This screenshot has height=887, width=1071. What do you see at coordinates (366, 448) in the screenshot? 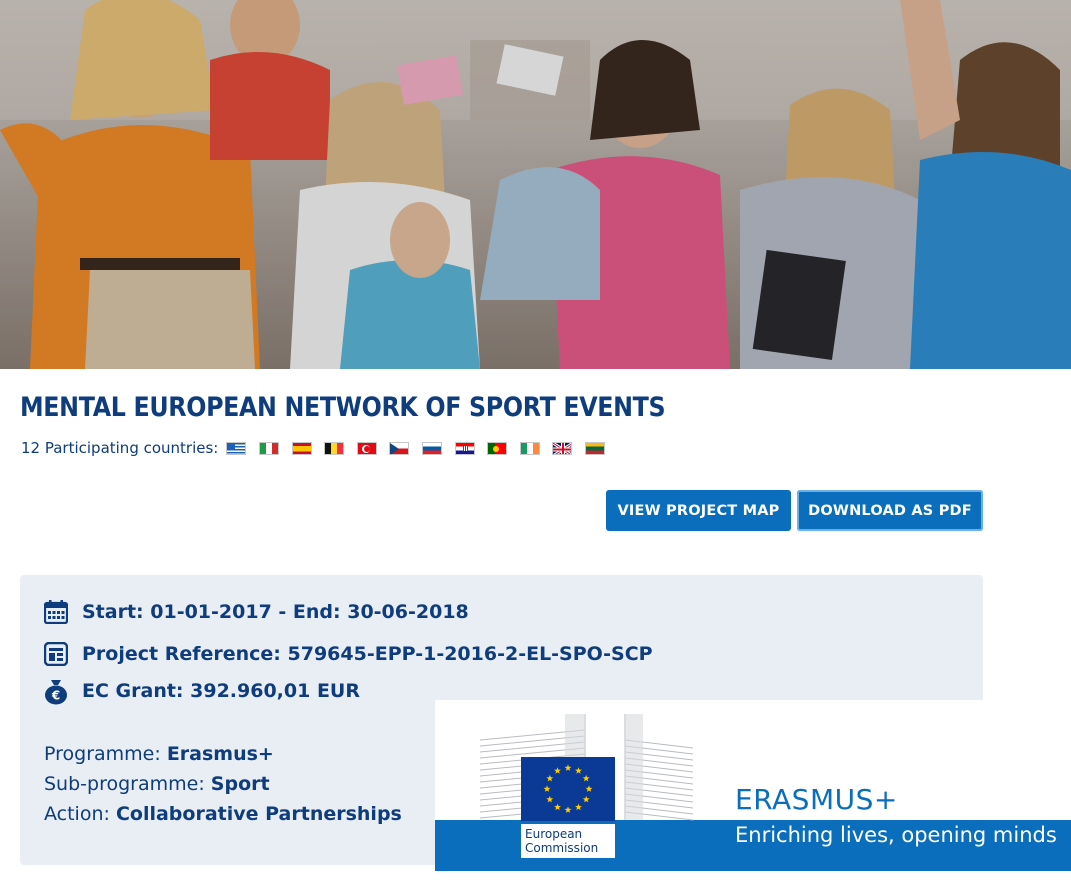
I see `turkey-flag-icon` at bounding box center [366, 448].